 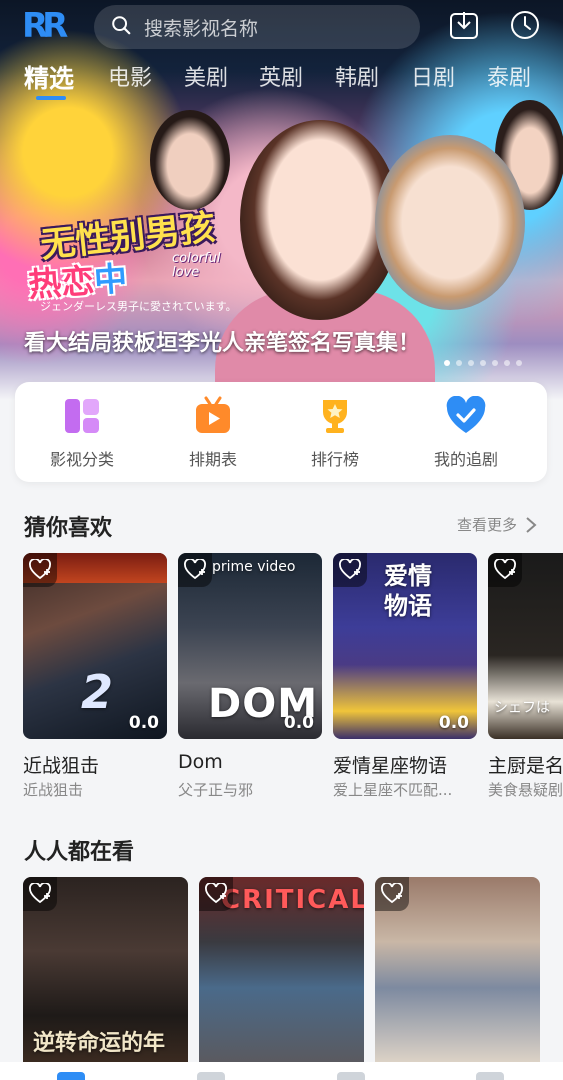 What do you see at coordinates (390, 766) in the screenshot?
I see `card-title: 爱情星座物语` at bounding box center [390, 766].